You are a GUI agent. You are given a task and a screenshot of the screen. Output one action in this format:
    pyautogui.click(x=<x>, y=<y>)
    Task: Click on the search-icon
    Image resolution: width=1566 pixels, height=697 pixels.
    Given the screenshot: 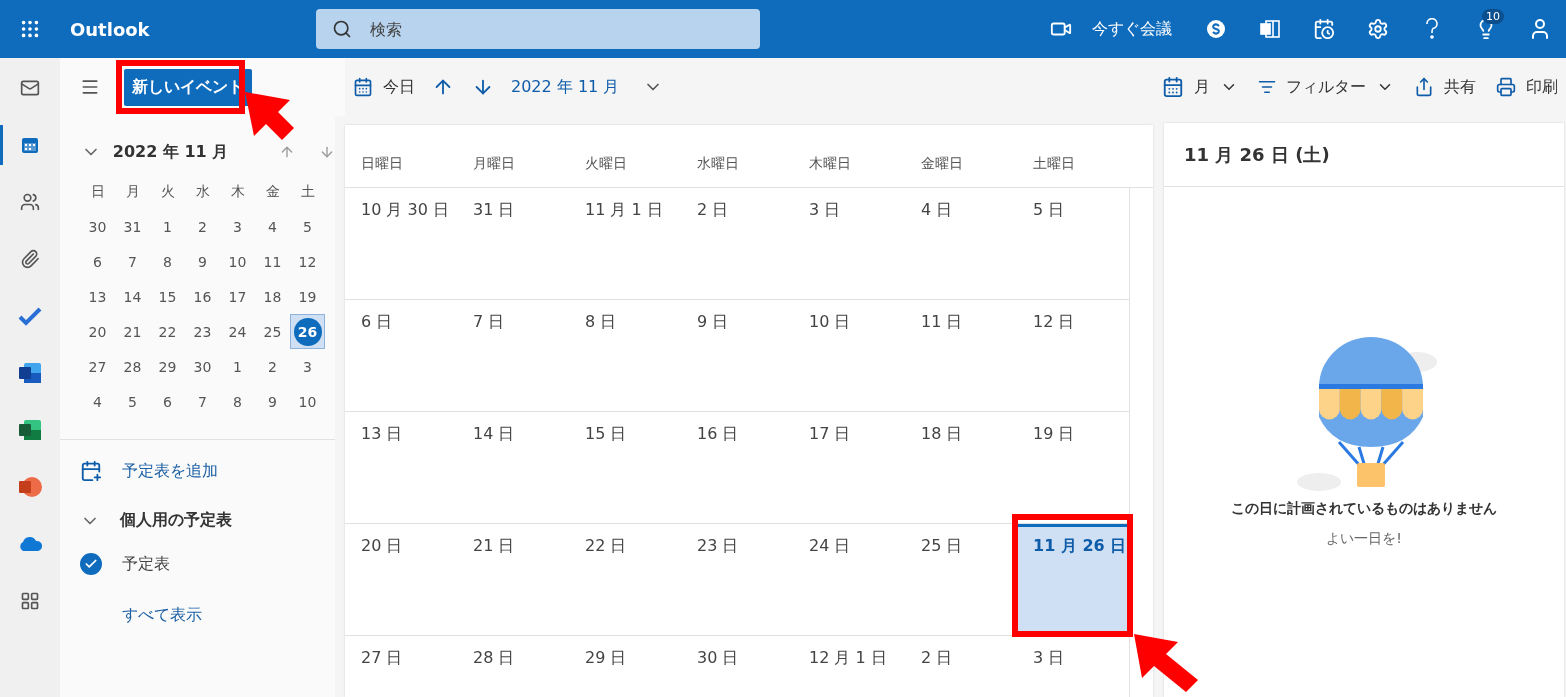 What is the action you would take?
    pyautogui.click(x=342, y=29)
    